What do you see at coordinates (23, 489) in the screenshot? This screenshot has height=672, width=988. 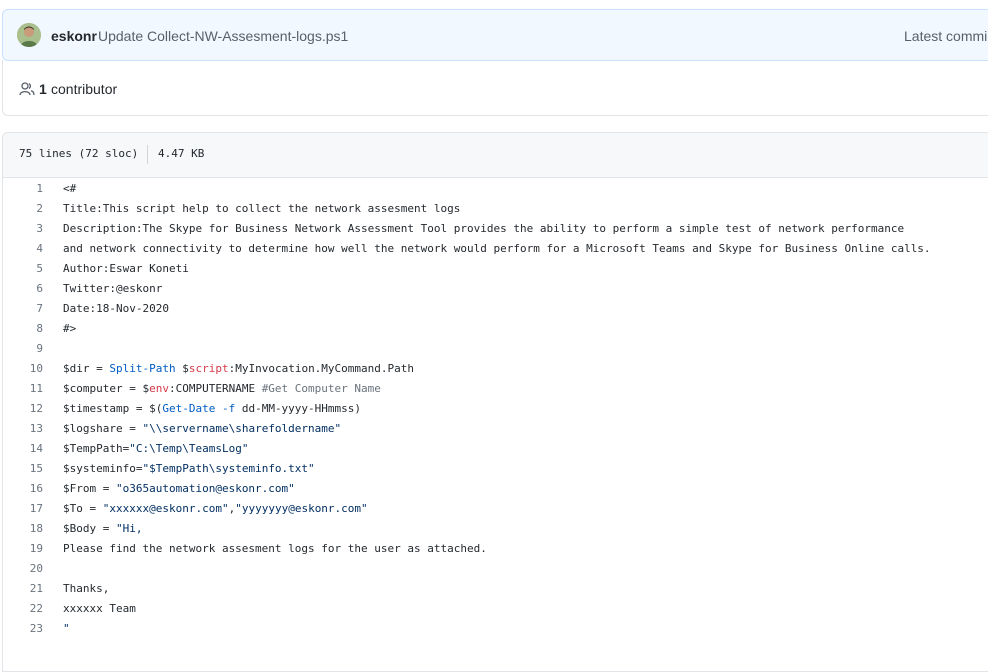 I see `line-number: 16` at bounding box center [23, 489].